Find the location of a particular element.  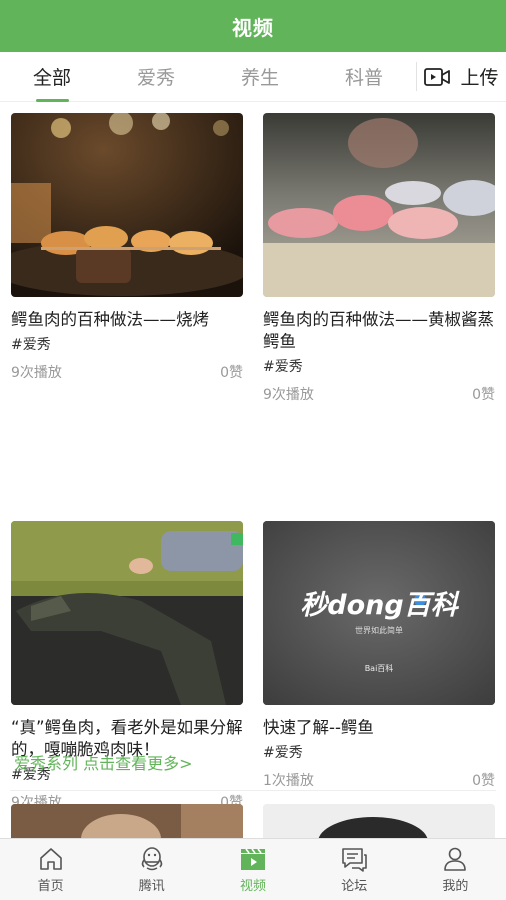

nav-me: 我的 is located at coordinates (455, 869).